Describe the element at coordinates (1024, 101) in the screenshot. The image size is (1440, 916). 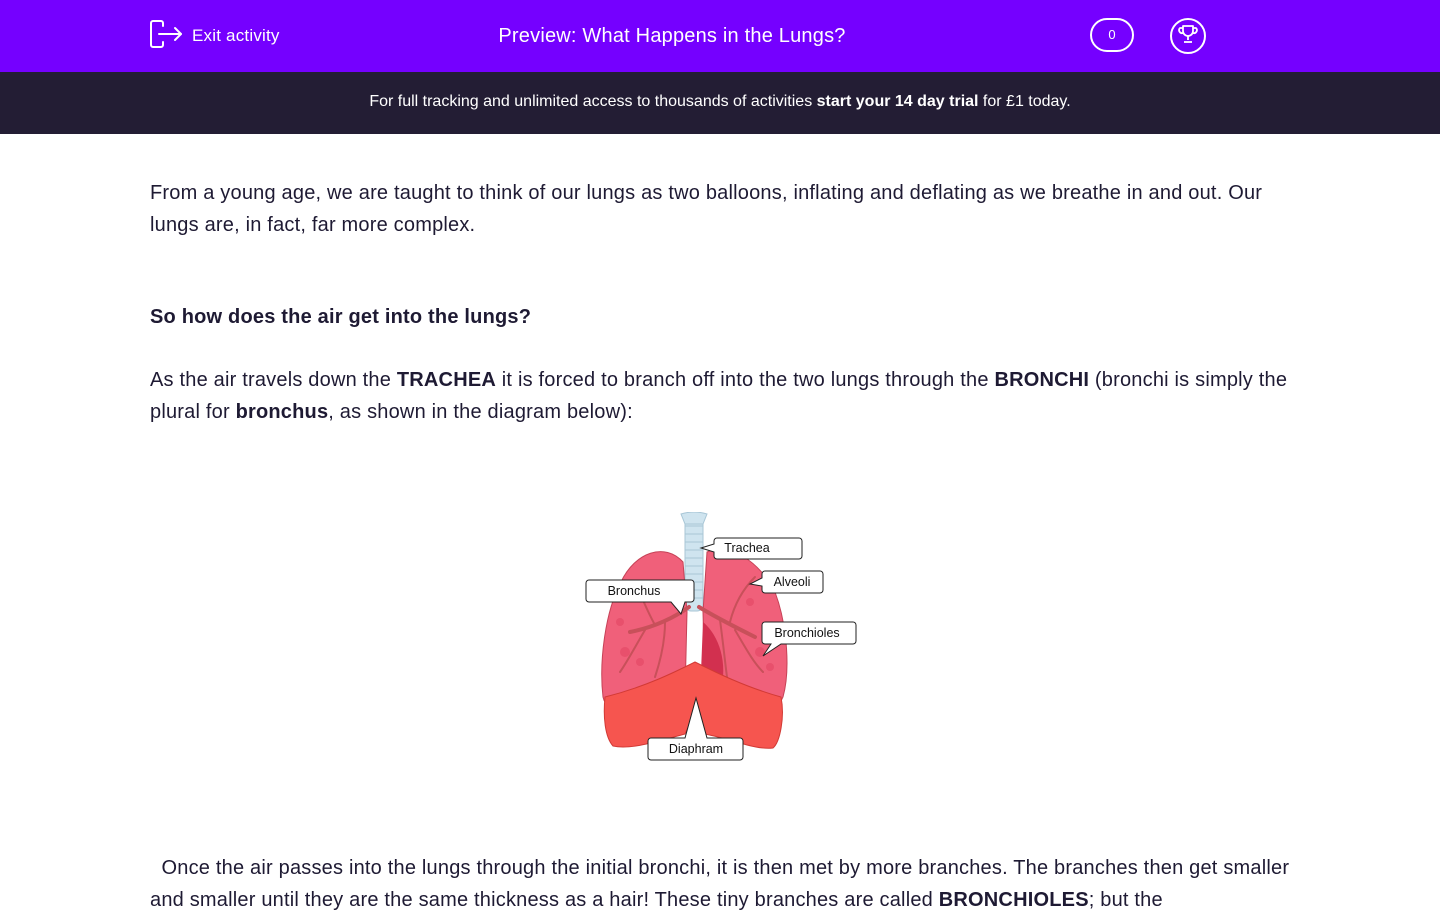
I see `banner-text-end: for £1 today.` at that location.